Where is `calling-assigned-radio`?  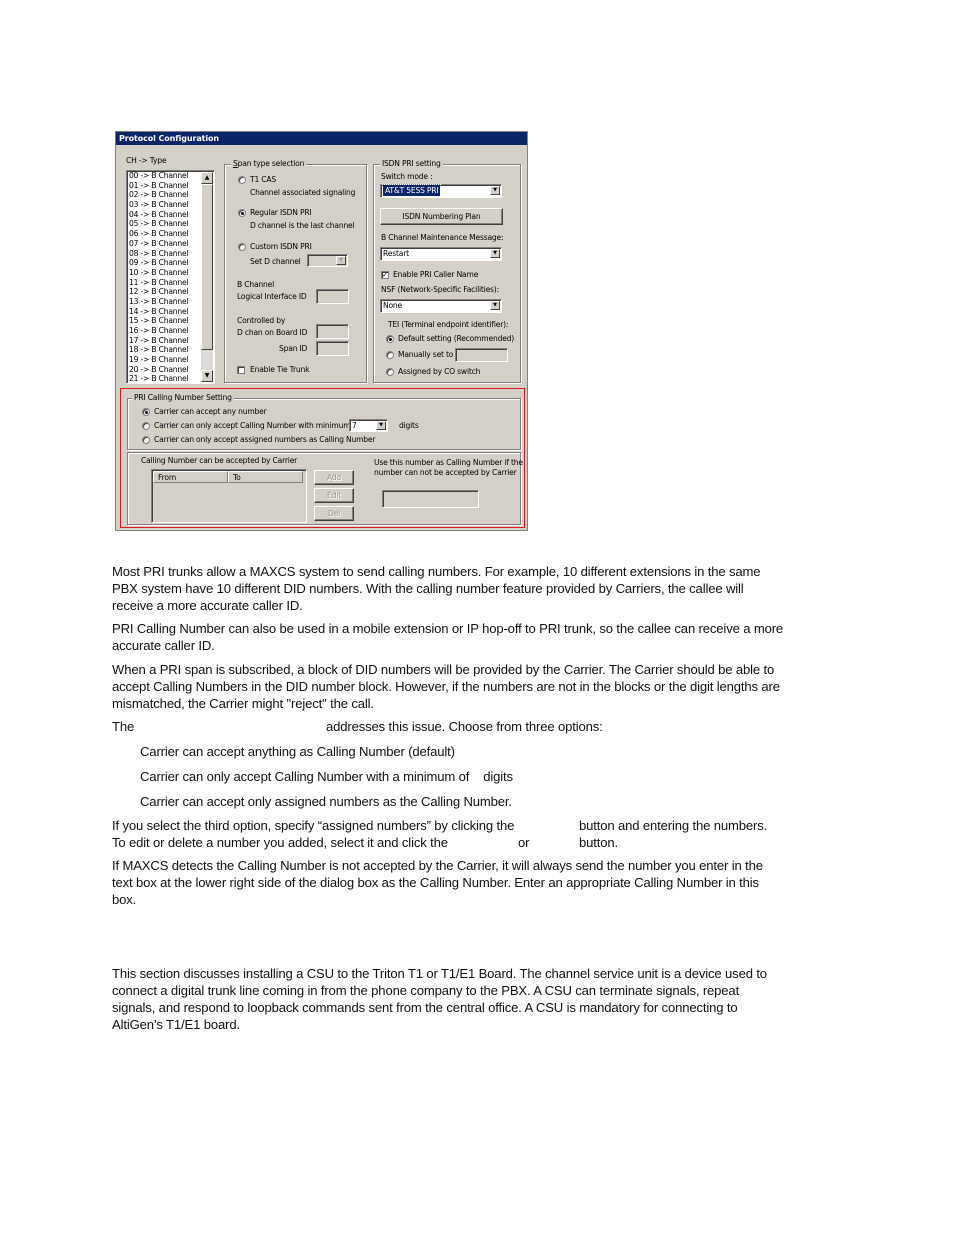
calling-assigned-radio is located at coordinates (146, 440).